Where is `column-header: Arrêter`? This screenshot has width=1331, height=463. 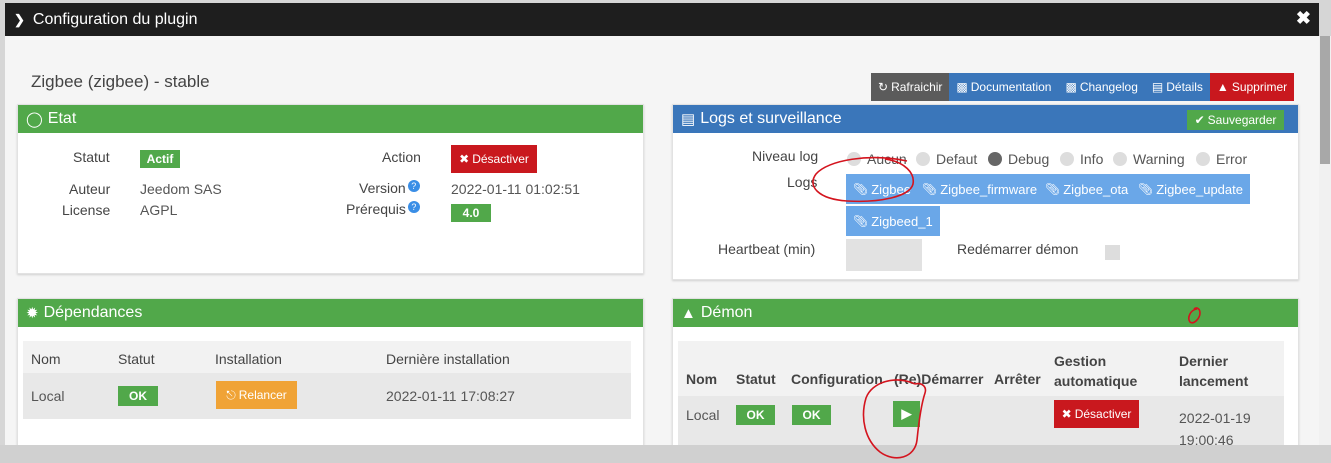 column-header: Arrêter is located at coordinates (1017, 379).